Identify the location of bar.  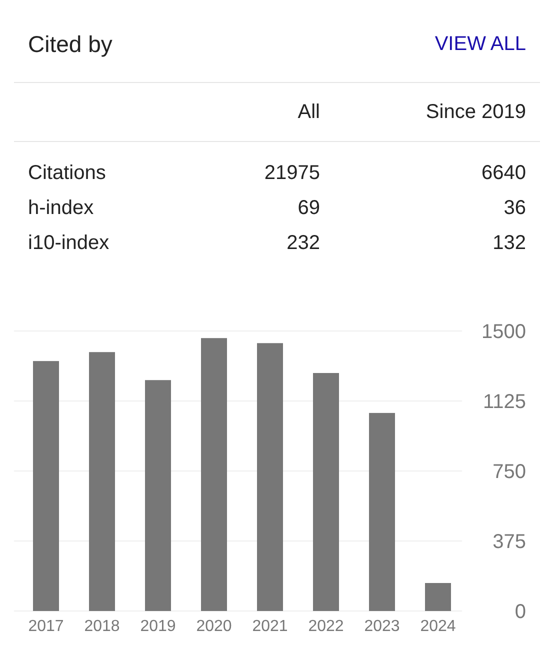
(438, 597).